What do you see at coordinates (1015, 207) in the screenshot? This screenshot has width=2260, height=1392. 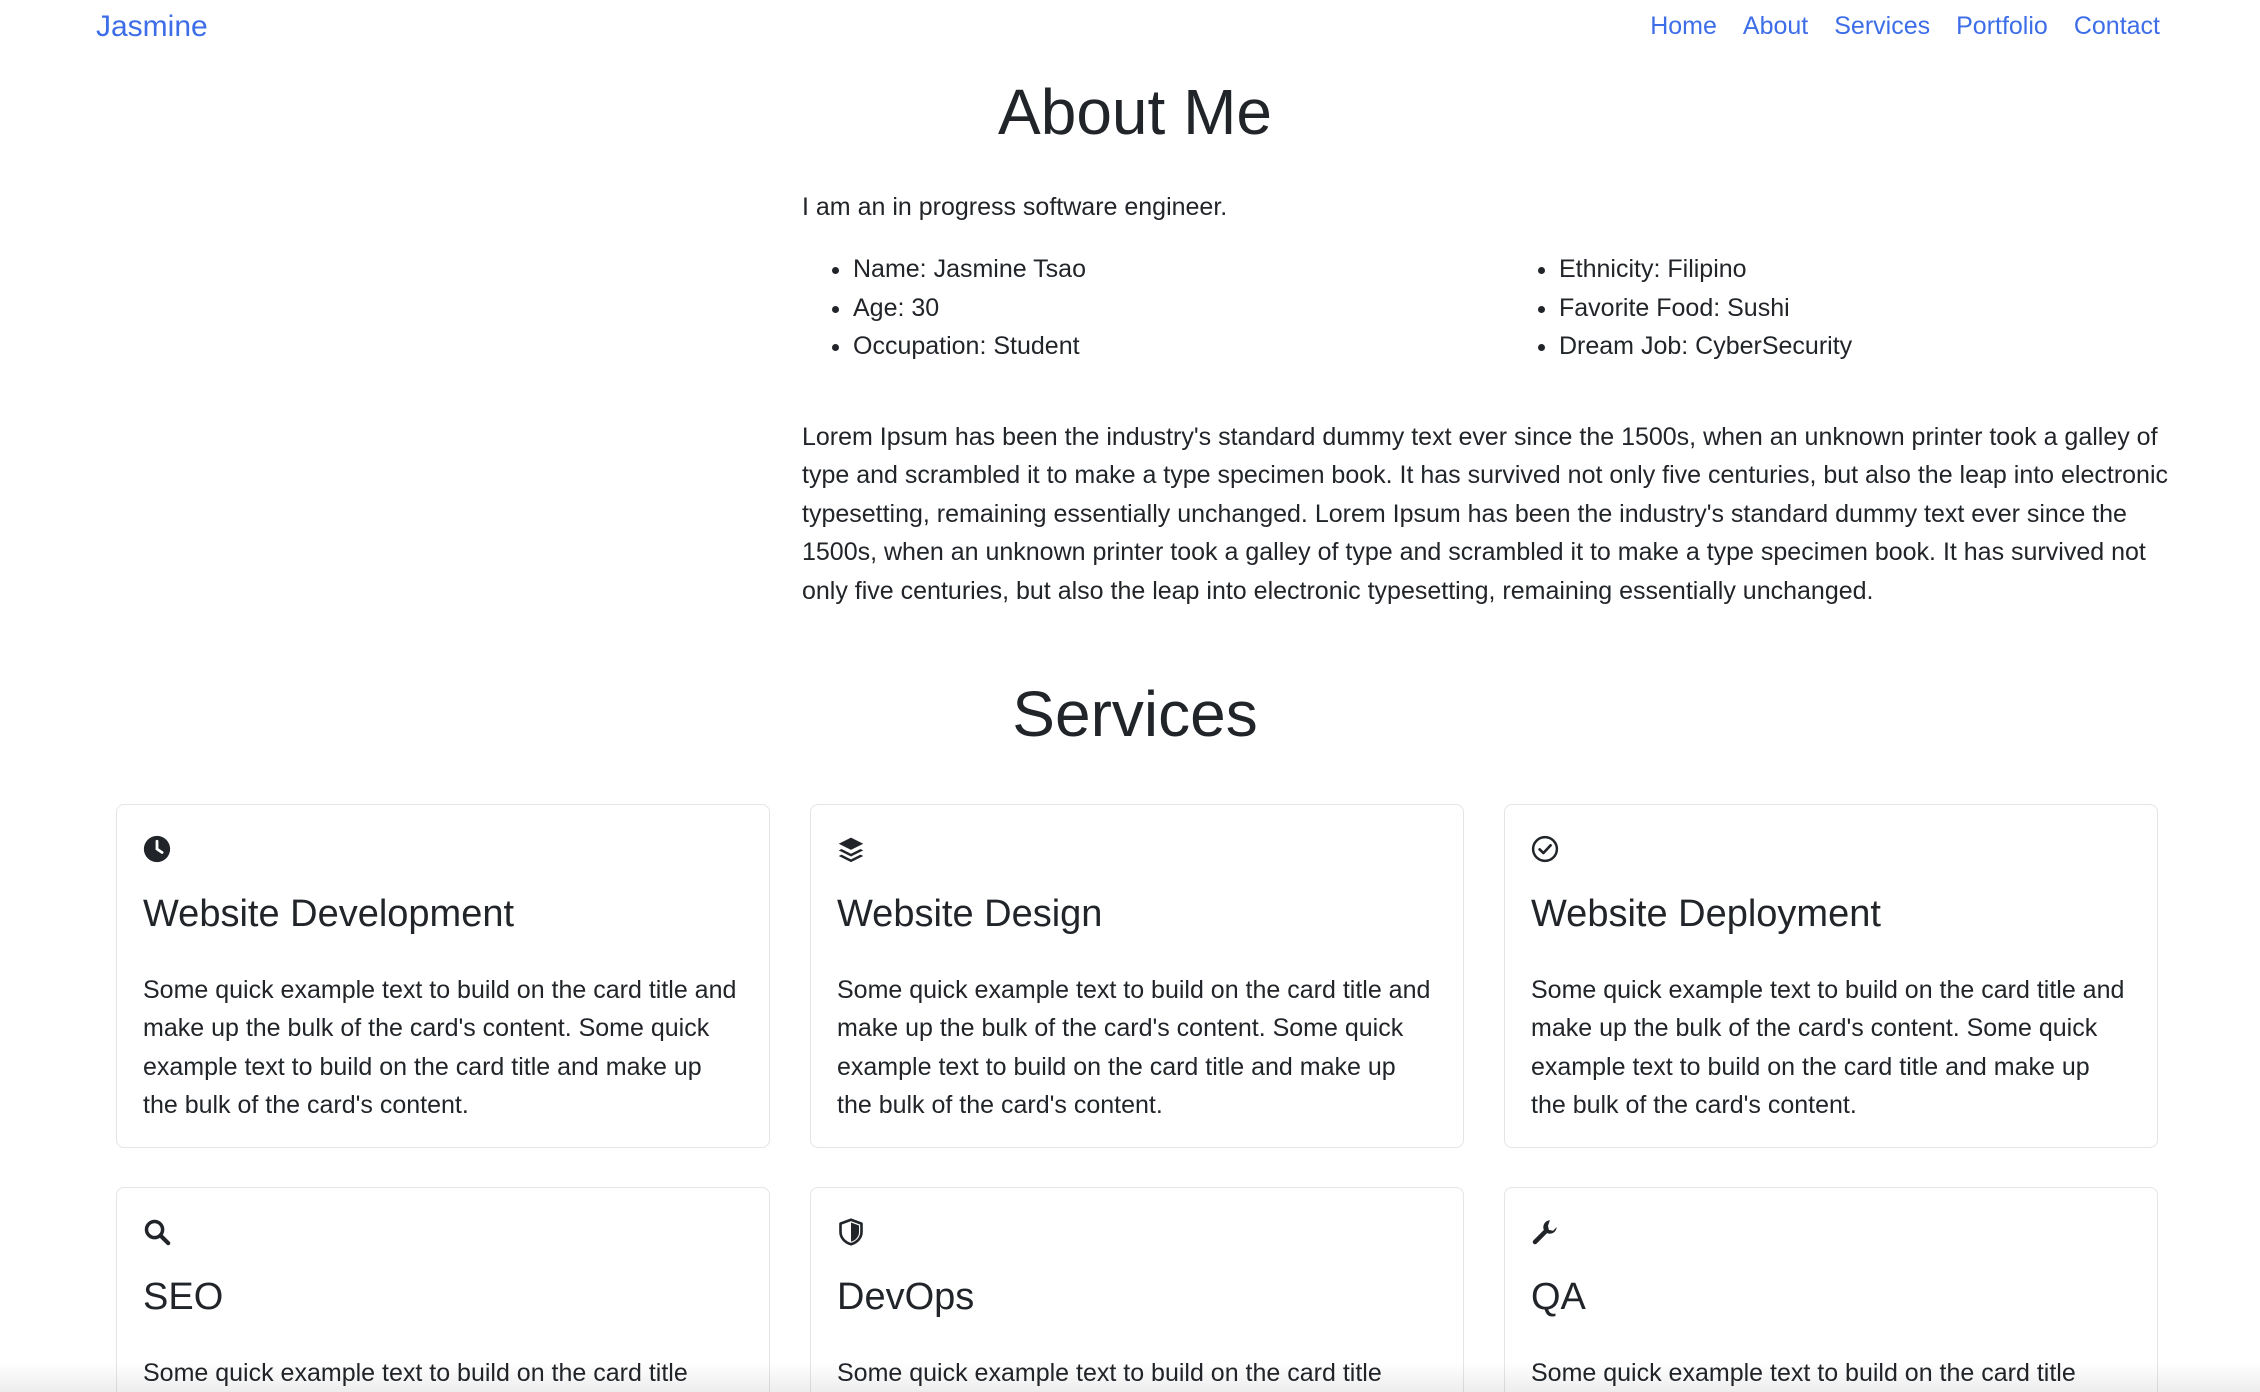 I see `about-intro: I am an in progress software engineer.` at bounding box center [1015, 207].